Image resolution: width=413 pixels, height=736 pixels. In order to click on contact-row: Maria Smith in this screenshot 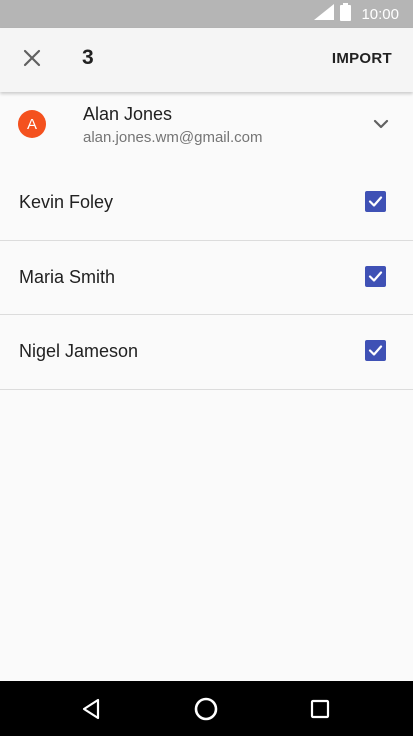, I will do `click(206, 278)`.